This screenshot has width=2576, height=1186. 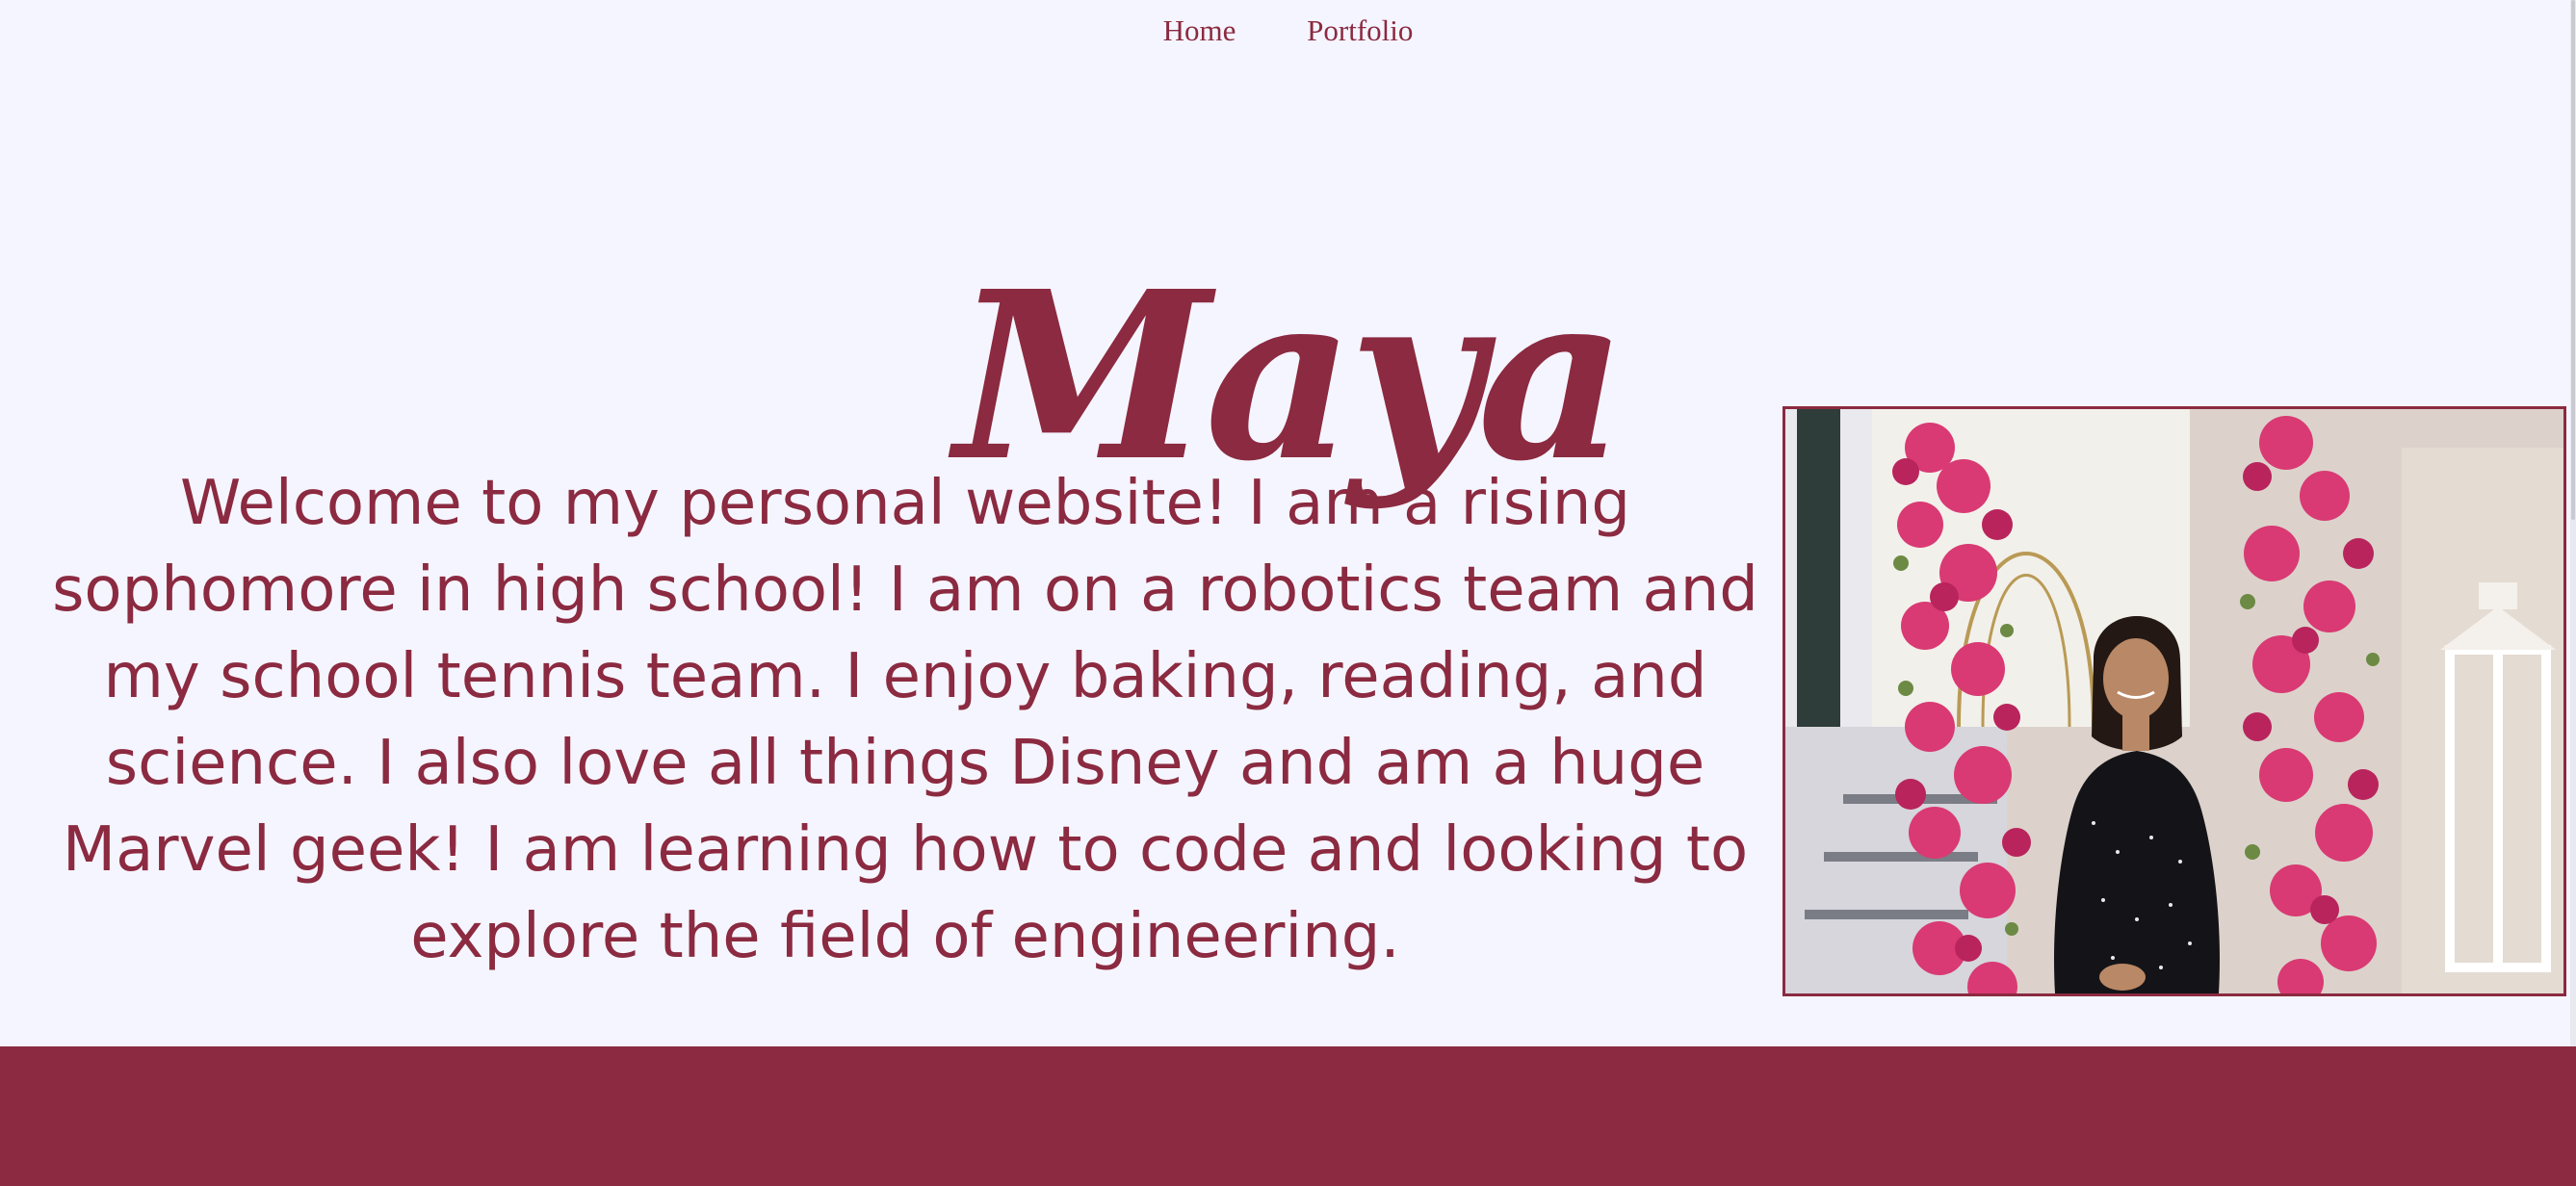 What do you see at coordinates (2573, 260) in the screenshot?
I see `scrollbar-thumb` at bounding box center [2573, 260].